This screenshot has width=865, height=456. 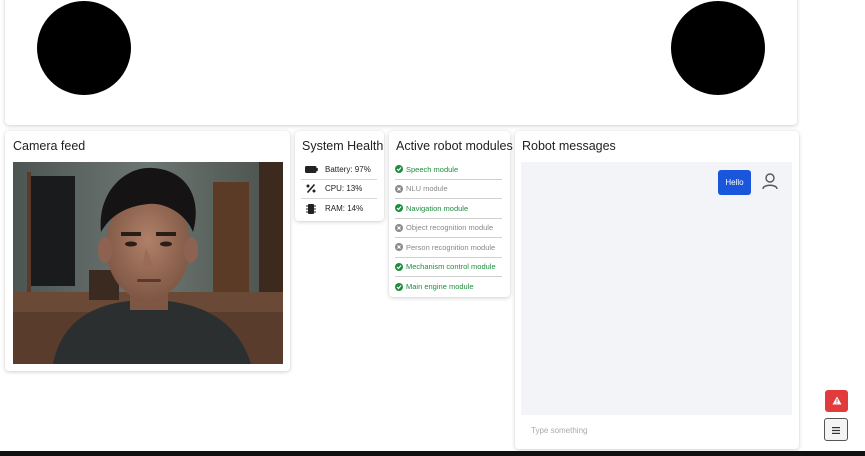 What do you see at coordinates (718, 48) in the screenshot?
I see `right-eye` at bounding box center [718, 48].